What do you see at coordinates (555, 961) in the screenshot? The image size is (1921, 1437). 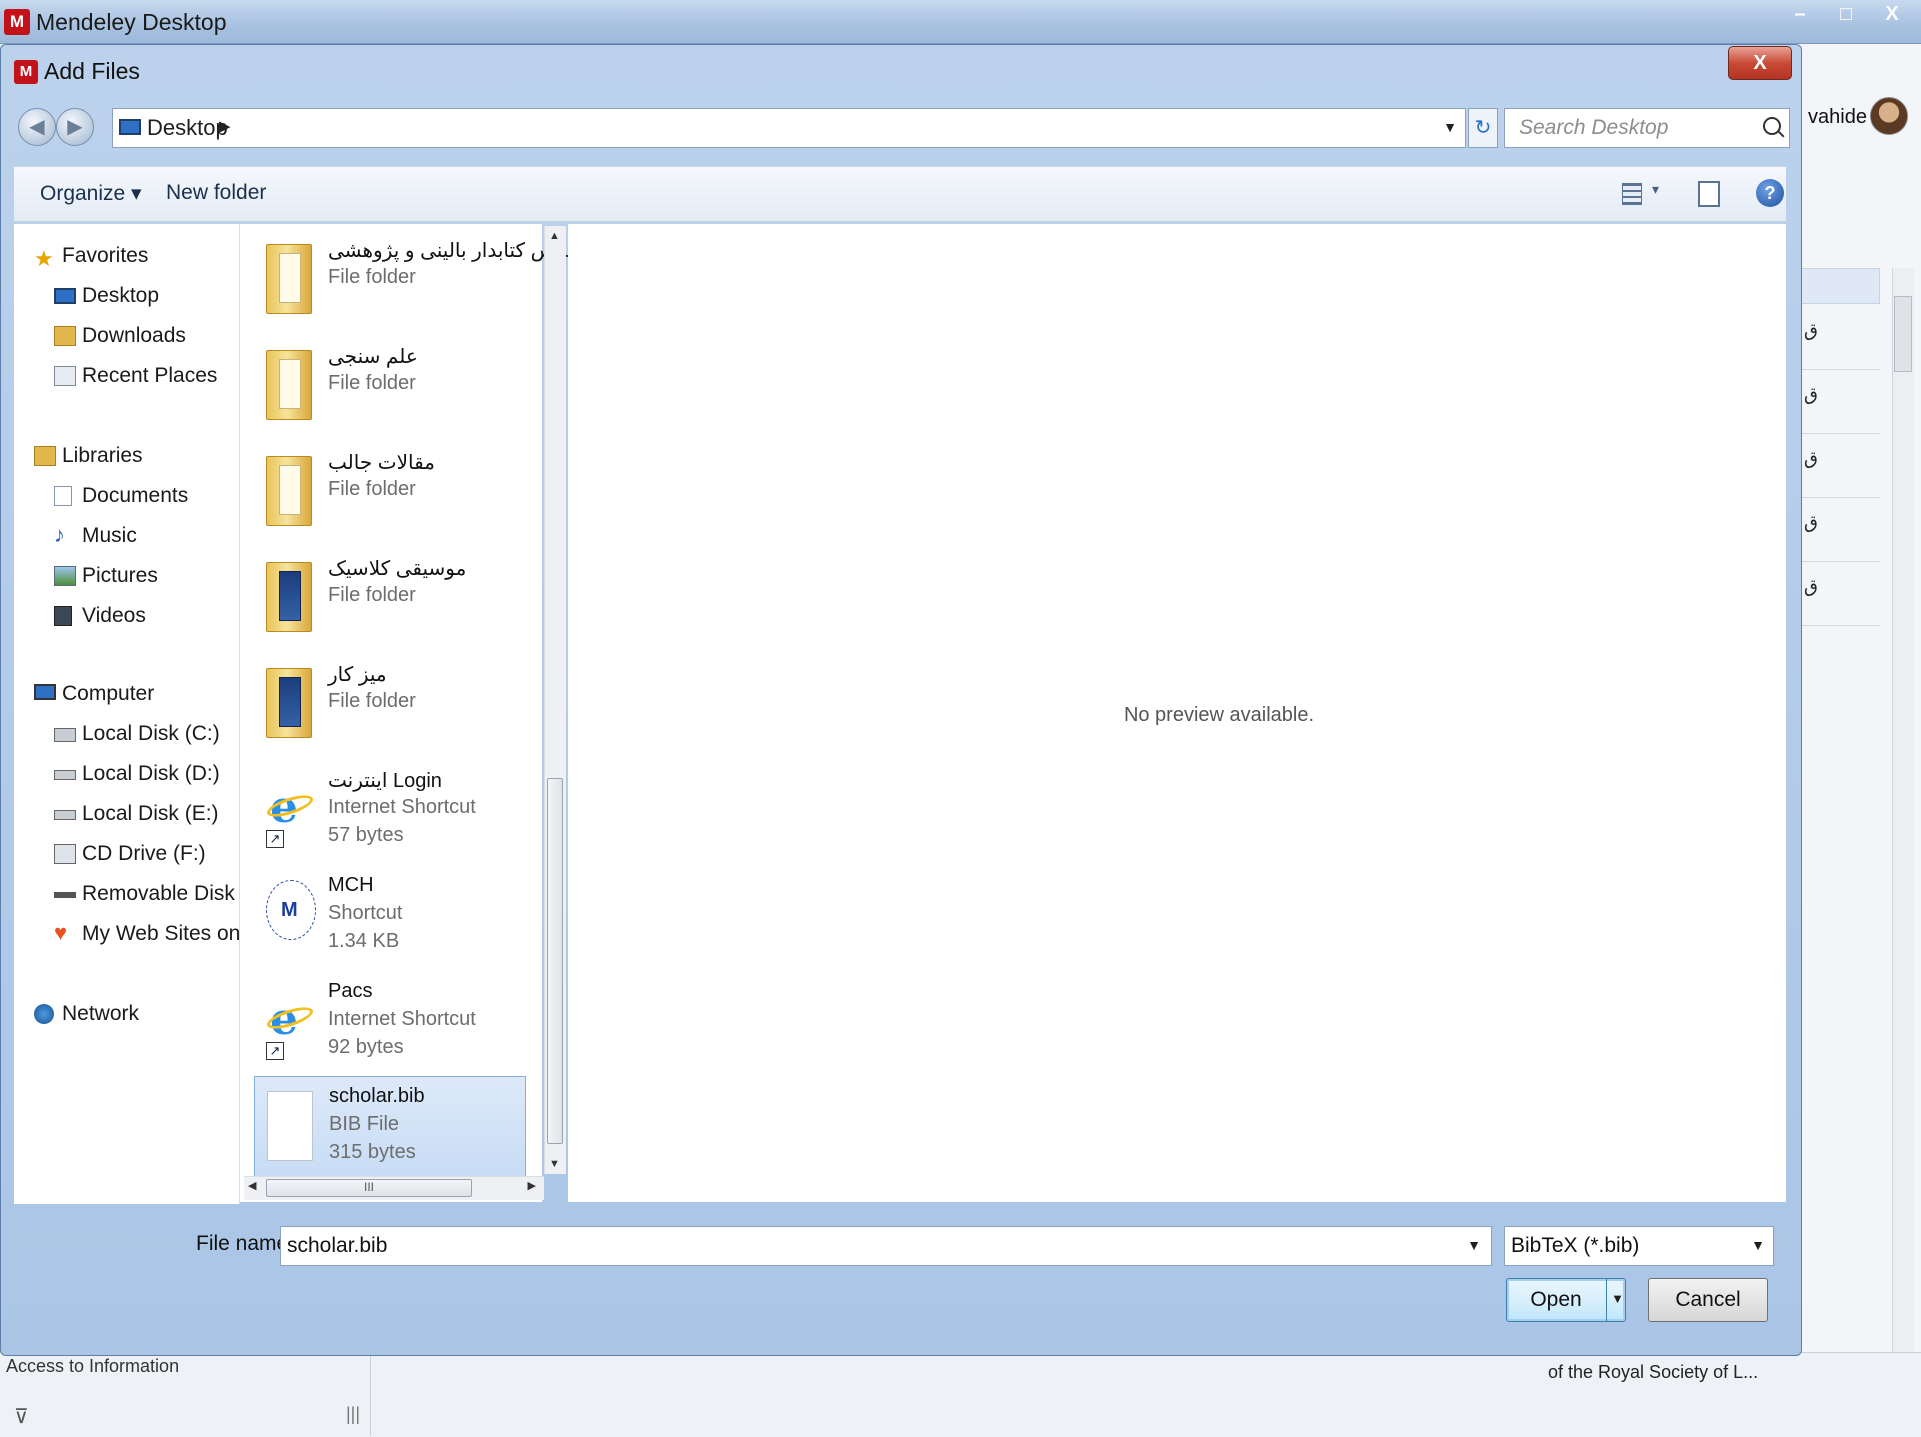 I see `scrollbar-thumb` at bounding box center [555, 961].